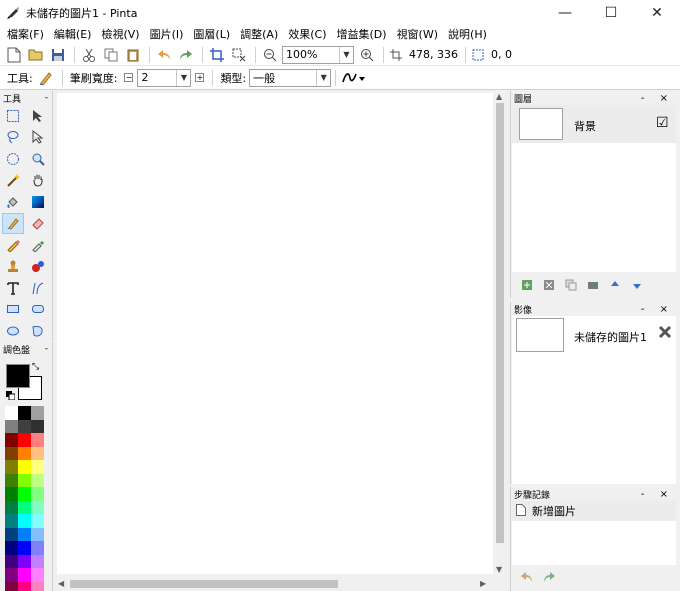 The image size is (680, 591). I want to click on scroll-up-icon: ▲, so click(499, 96).